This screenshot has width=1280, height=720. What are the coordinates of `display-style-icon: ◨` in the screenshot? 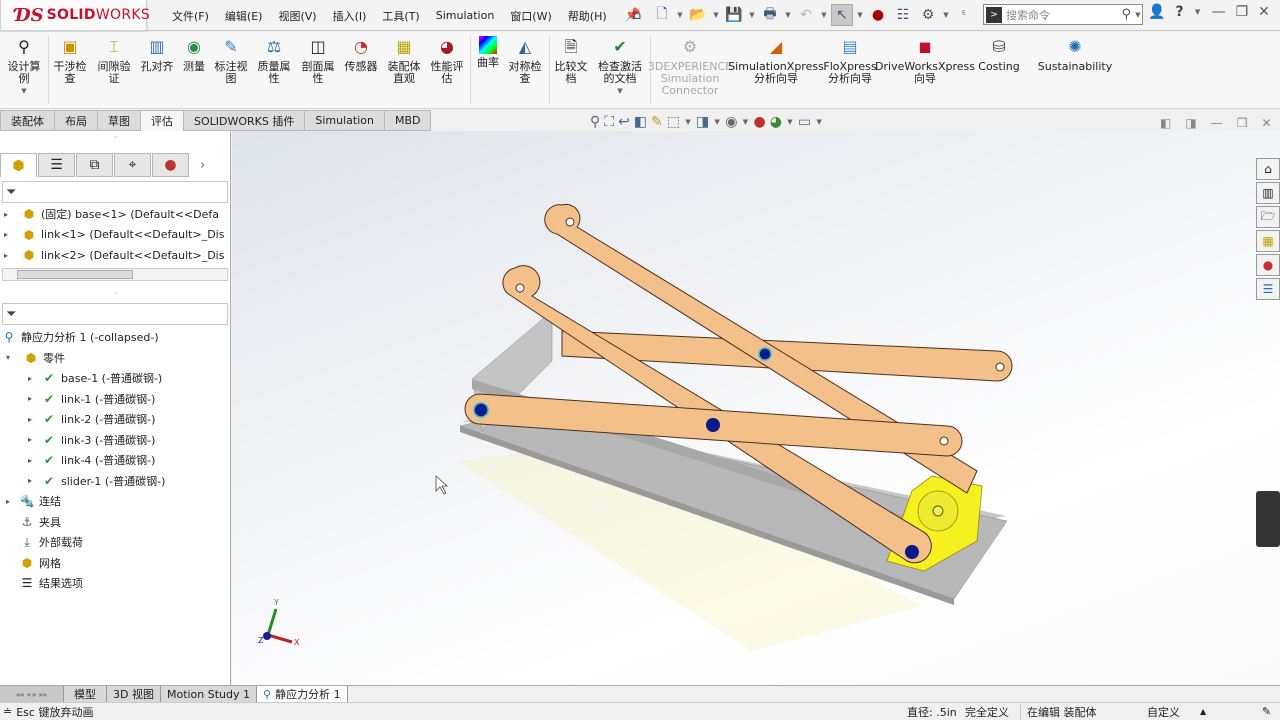 It's located at (702, 122).